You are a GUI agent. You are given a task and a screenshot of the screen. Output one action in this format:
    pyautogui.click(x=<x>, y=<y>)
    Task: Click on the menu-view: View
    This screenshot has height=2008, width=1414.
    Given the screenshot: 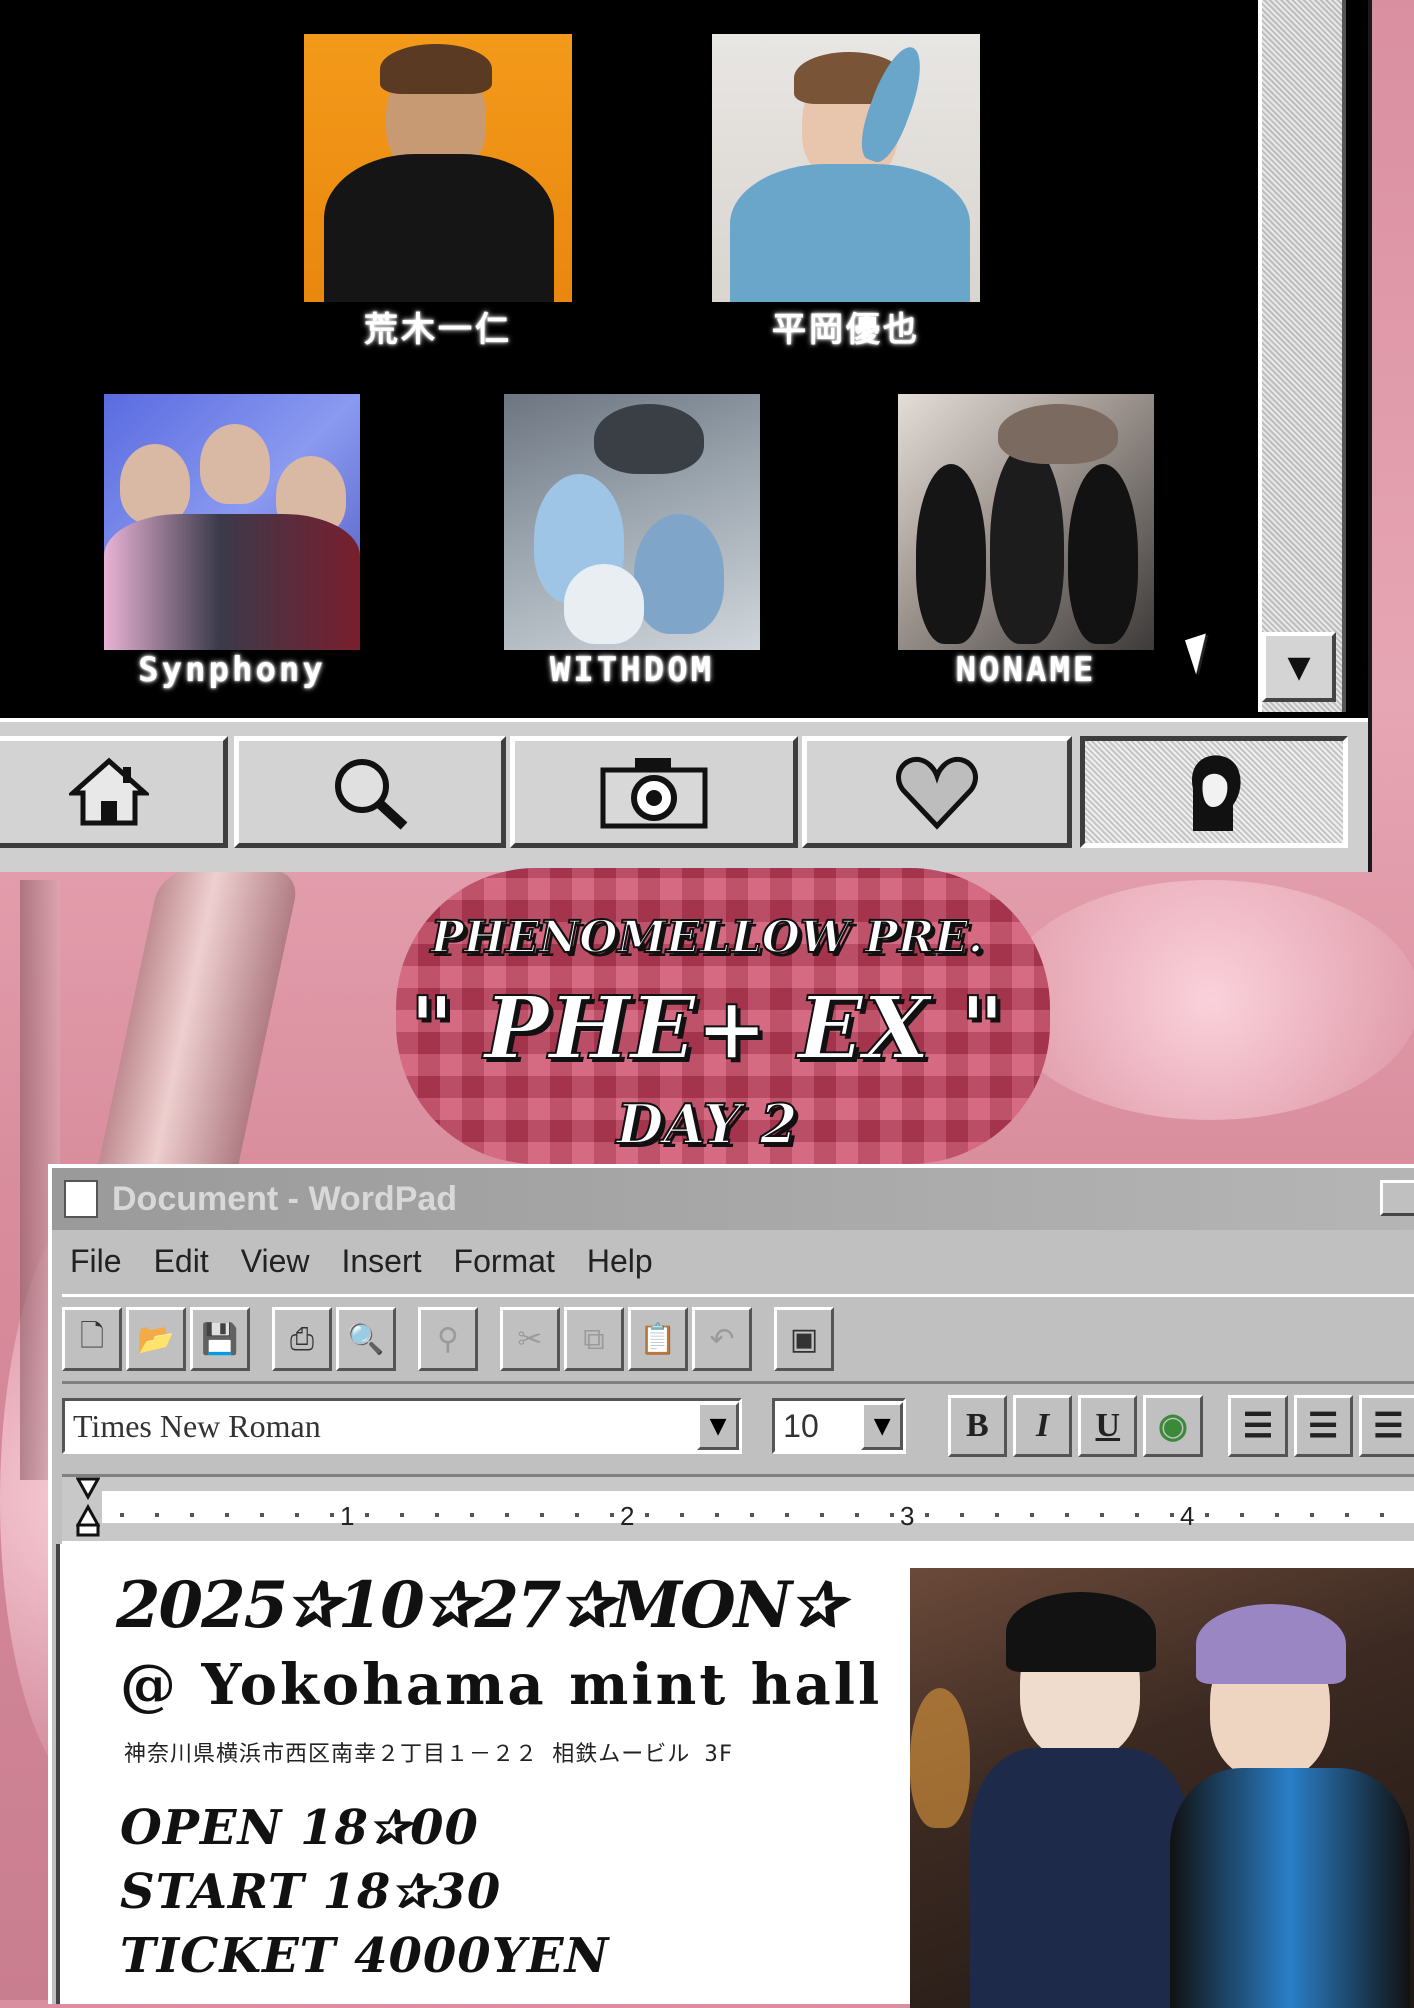 What is the action you would take?
    pyautogui.click(x=275, y=1261)
    